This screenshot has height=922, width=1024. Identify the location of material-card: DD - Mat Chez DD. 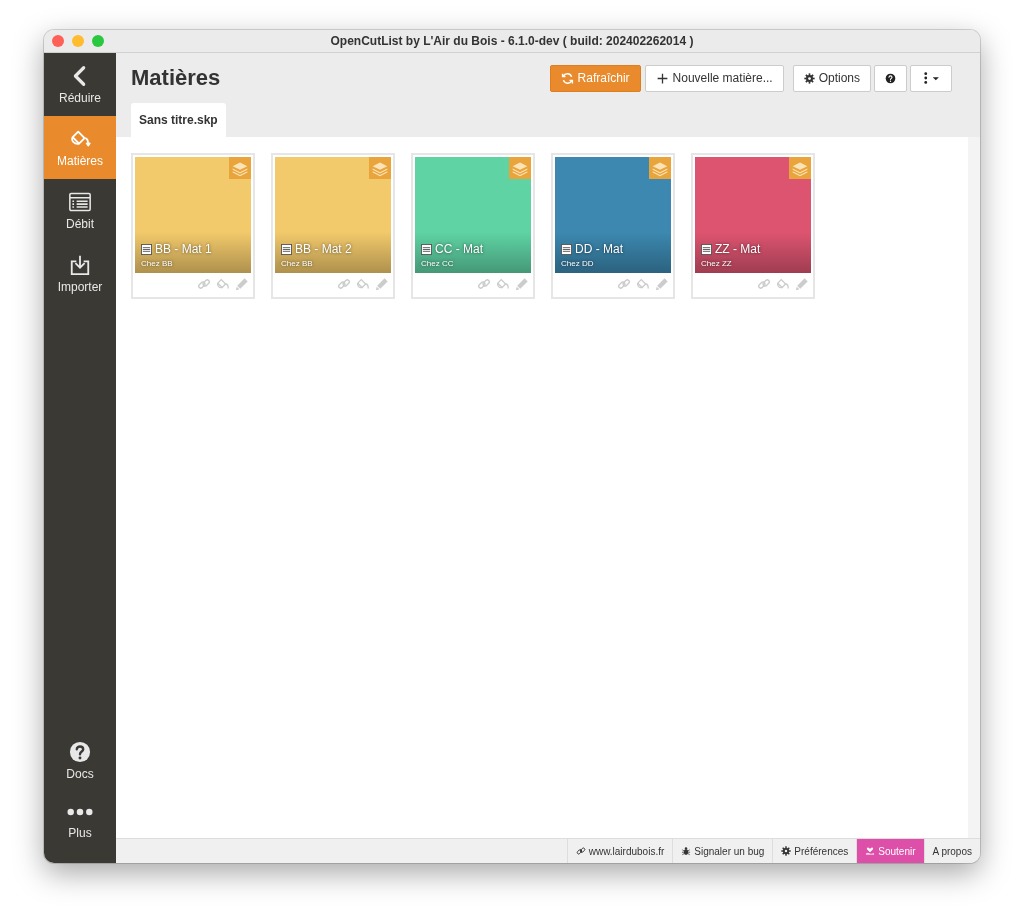
(613, 226).